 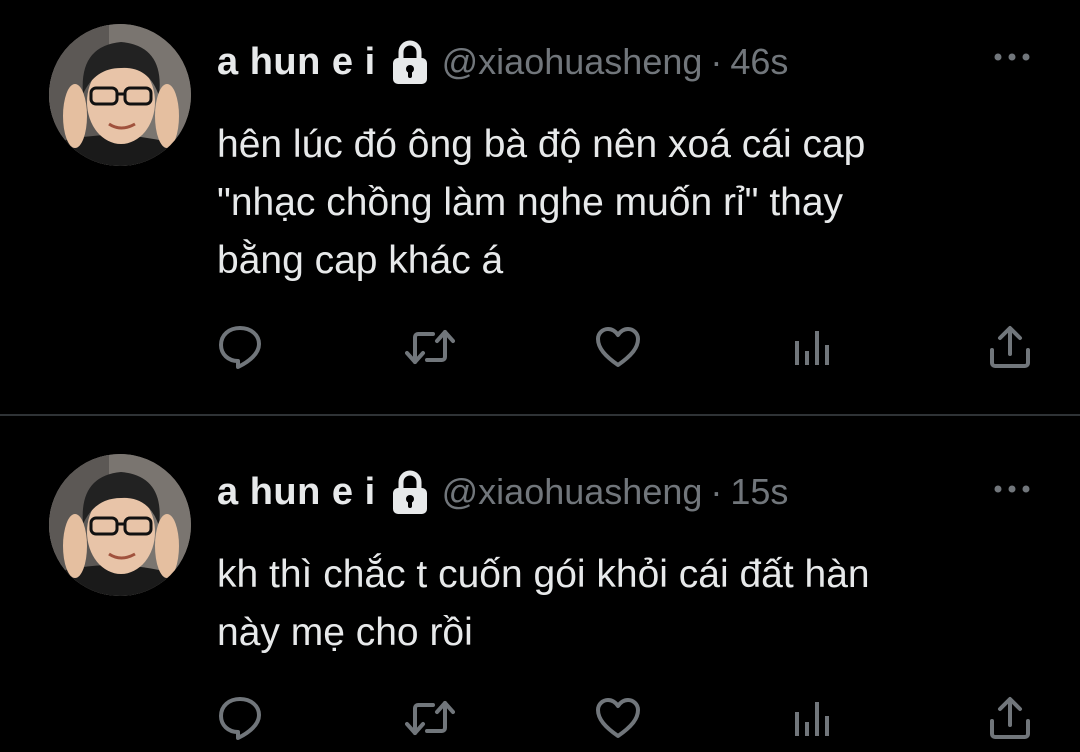 I want to click on tweet-text-line: "nhạc chồng làm nghe muốn rỉ" thay, so click(x=530, y=202).